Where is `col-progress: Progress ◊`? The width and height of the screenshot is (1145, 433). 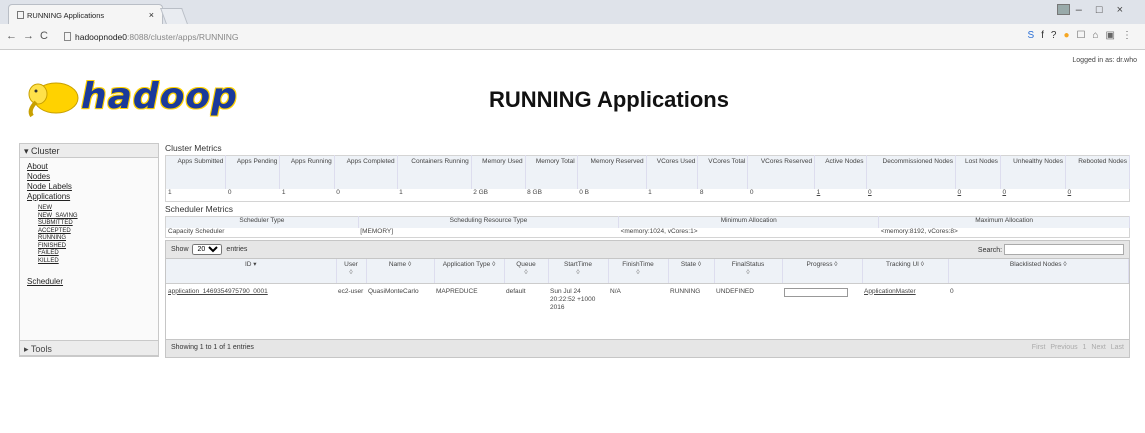
col-progress: Progress ◊ is located at coordinates (822, 271).